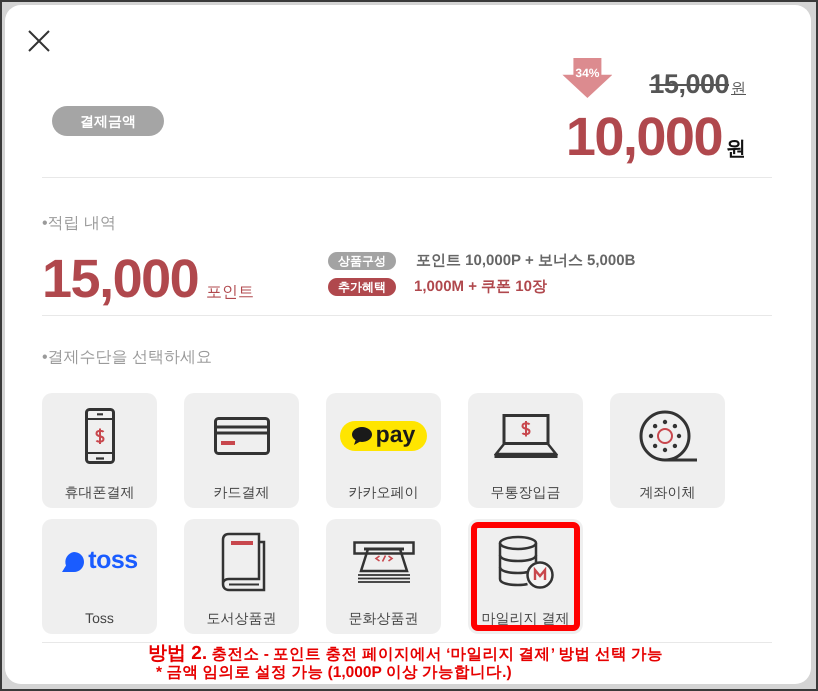  Describe the element at coordinates (99, 576) in the screenshot. I see `payment-method-button: toss Toss` at that location.